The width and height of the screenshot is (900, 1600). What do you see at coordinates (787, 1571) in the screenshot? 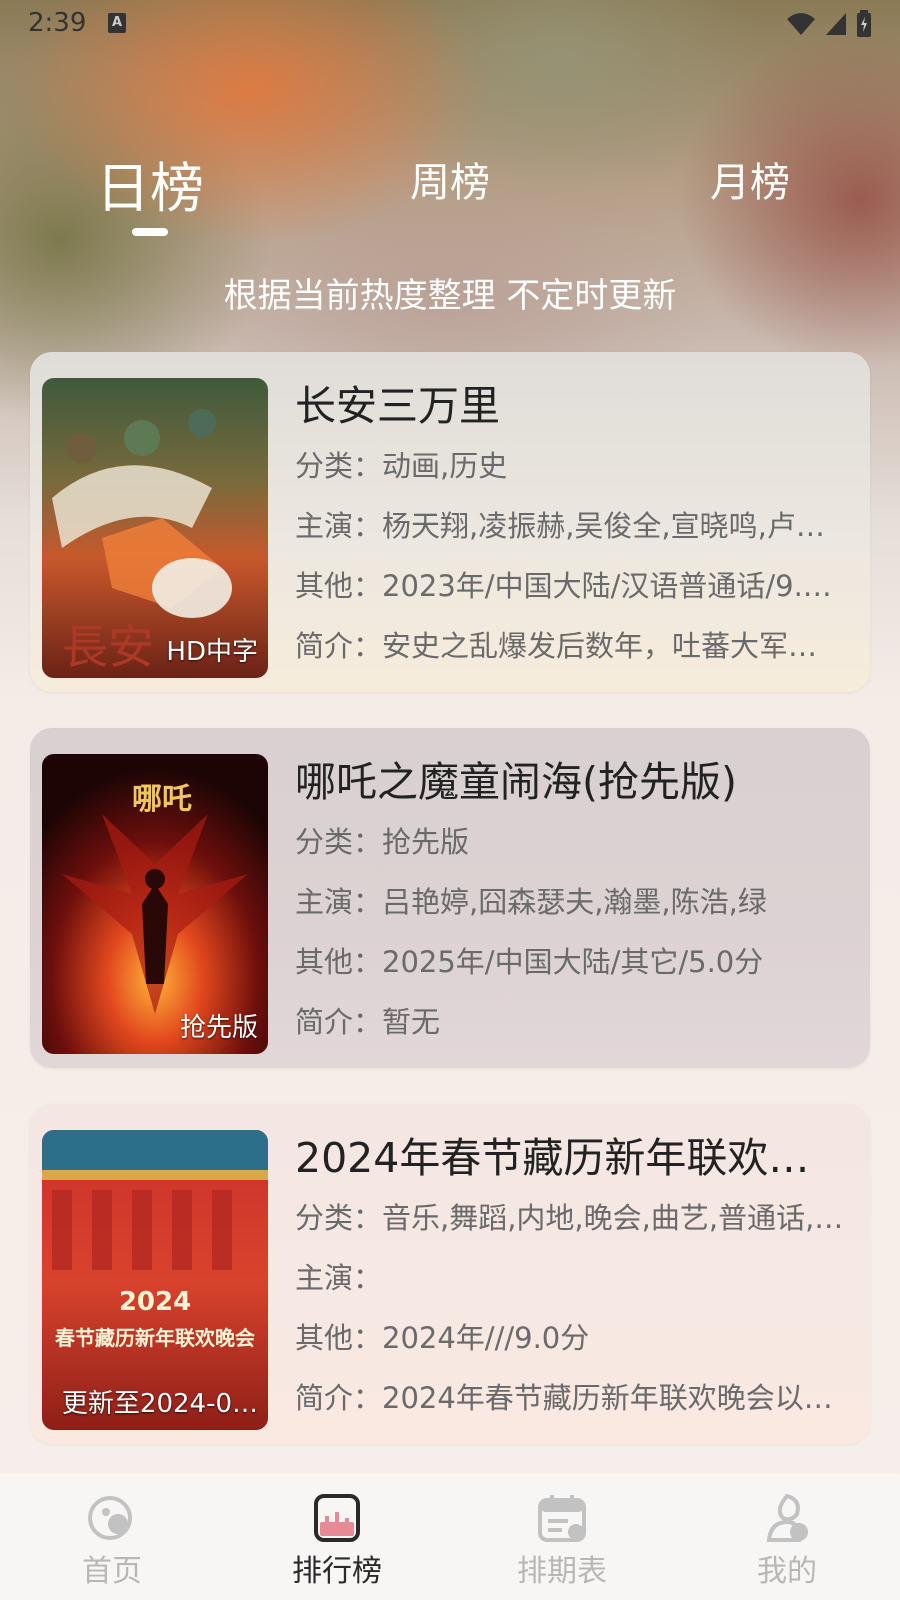
I see `nav-label: 我的` at bounding box center [787, 1571].